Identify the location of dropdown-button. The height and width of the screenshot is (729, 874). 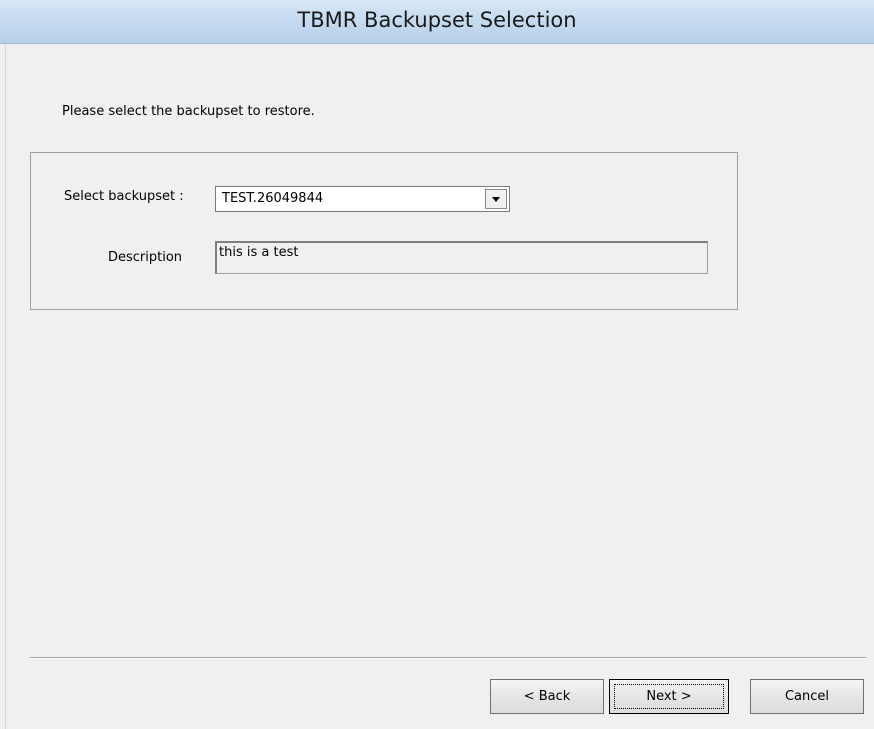
(496, 199).